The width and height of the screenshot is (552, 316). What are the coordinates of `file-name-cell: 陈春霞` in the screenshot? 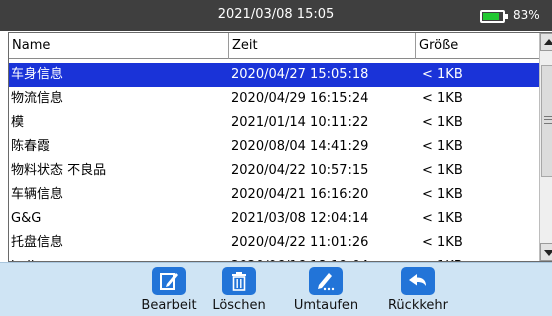 It's located at (31, 146).